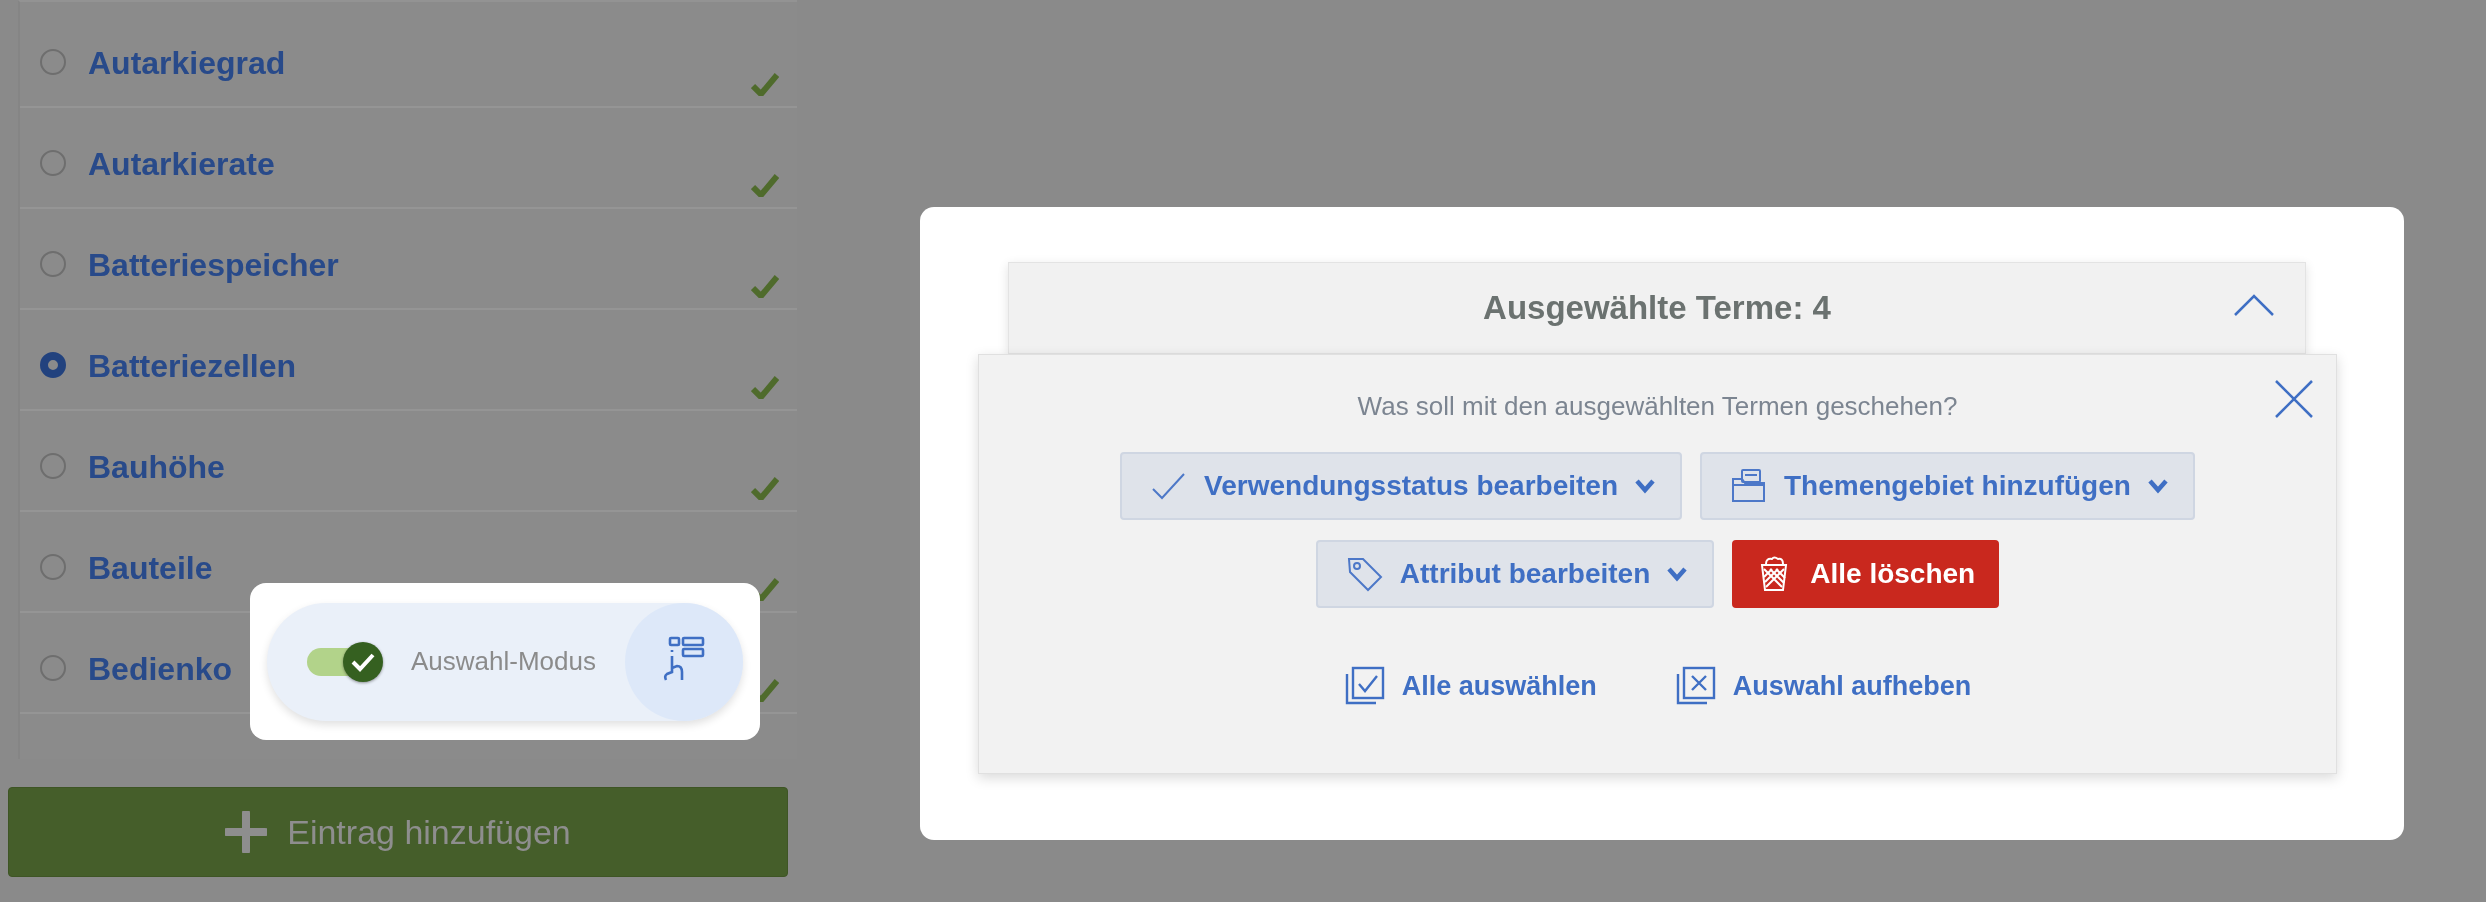 Image resolution: width=2486 pixels, height=902 pixels. What do you see at coordinates (1823, 686) in the screenshot?
I see `deselect-link: Auswahl aufheben` at bounding box center [1823, 686].